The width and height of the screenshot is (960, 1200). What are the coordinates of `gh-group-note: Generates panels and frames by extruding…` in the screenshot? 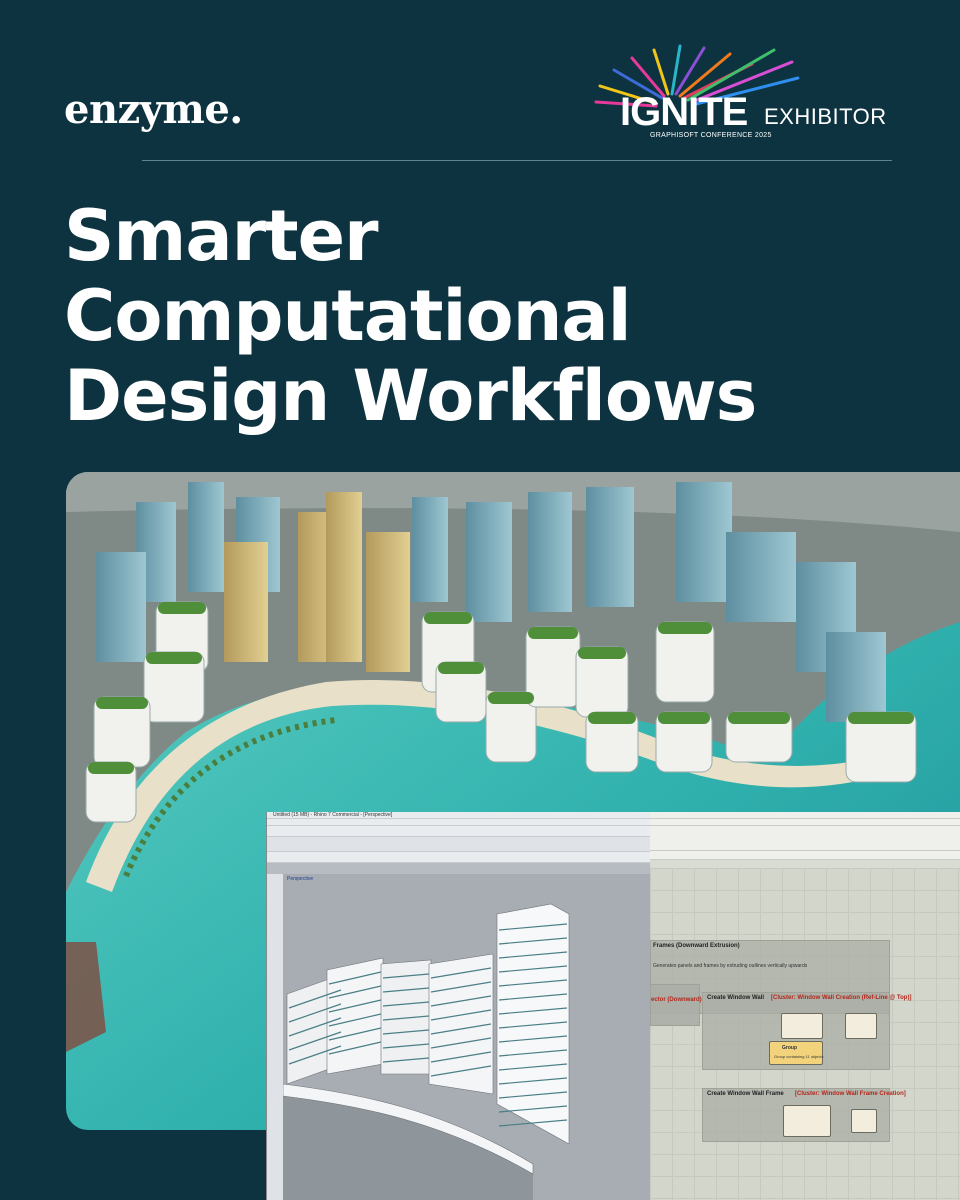 It's located at (730, 966).